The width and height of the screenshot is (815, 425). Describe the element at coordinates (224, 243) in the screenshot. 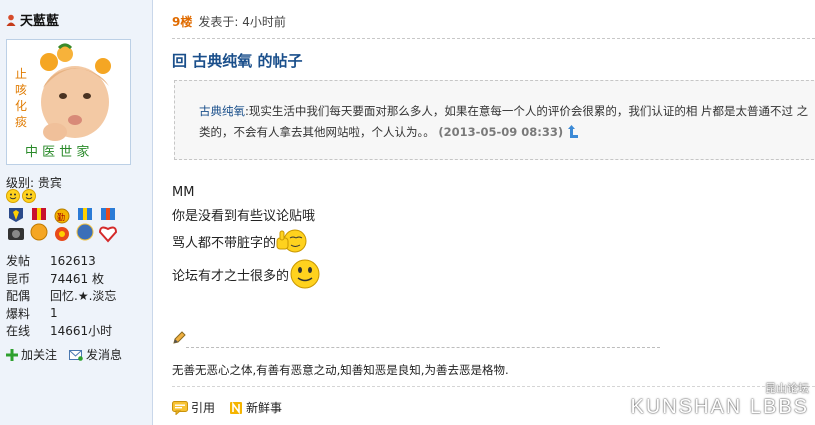

I see `post-line-text: 骂人都不带脏字的` at that location.